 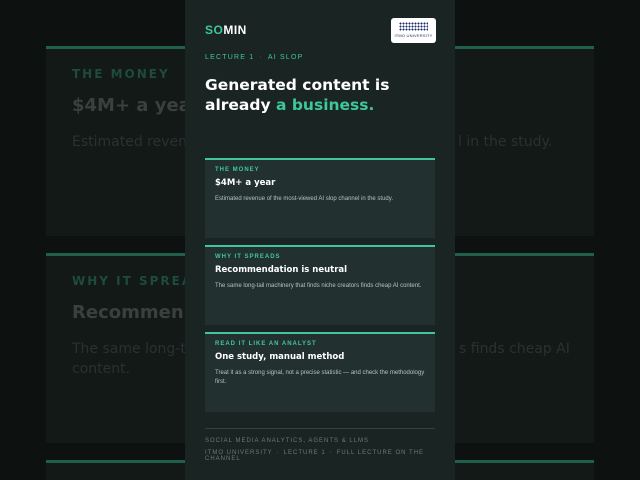 I want to click on footer-divider, so click(x=320, y=428).